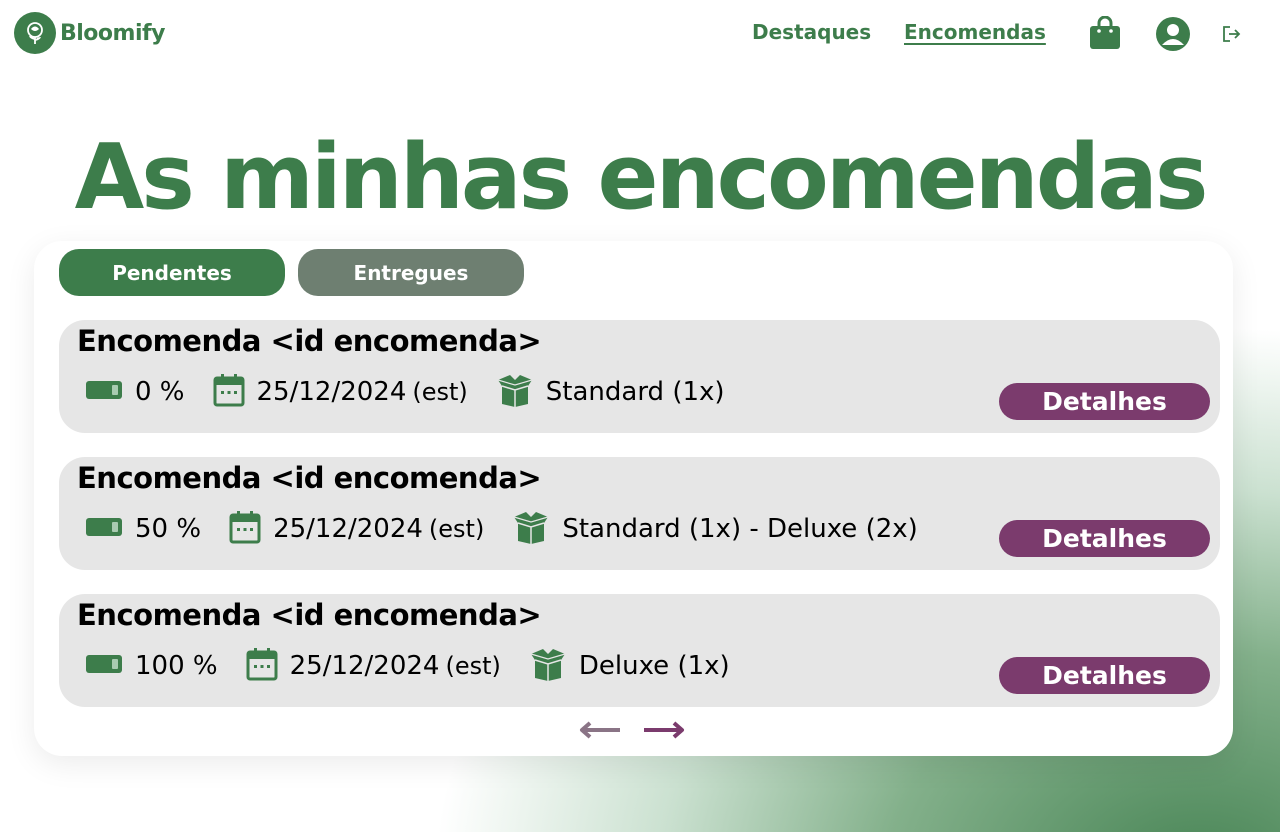 Image resolution: width=1280 pixels, height=832 pixels. I want to click on order-progress: 0 %, so click(135, 392).